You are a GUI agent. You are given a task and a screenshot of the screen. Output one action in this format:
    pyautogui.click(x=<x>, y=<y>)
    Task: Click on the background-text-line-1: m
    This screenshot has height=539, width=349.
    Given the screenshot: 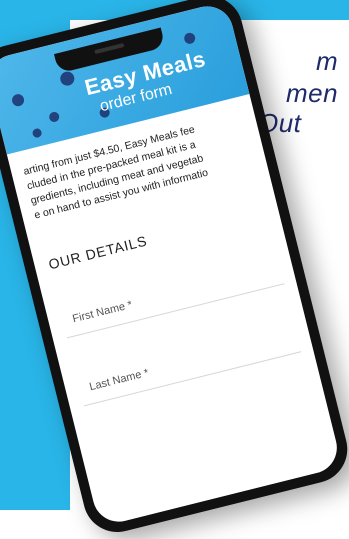 What is the action you would take?
    pyautogui.click(x=327, y=61)
    